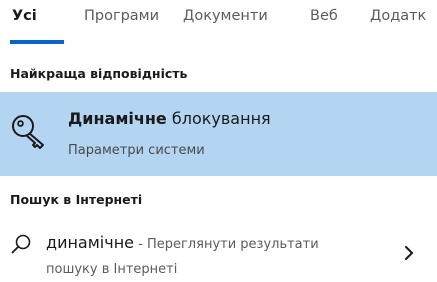 The image size is (437, 282). What do you see at coordinates (99, 73) in the screenshot?
I see `best-match-header: Найкраща відповідність` at bounding box center [99, 73].